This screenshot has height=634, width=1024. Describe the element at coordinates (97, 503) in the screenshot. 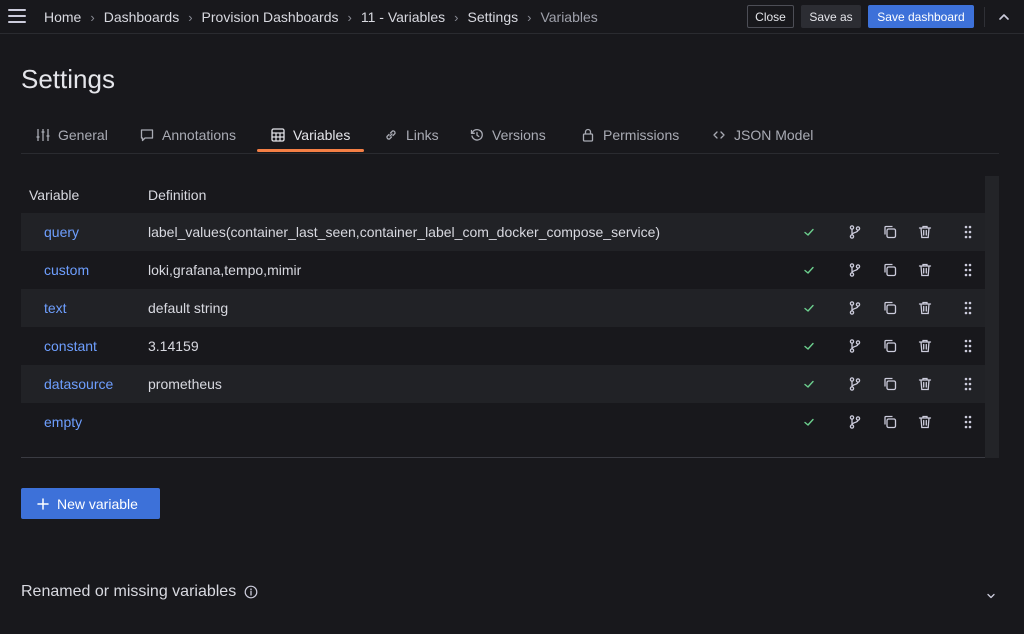

I see `new-variable-label: New variable` at that location.